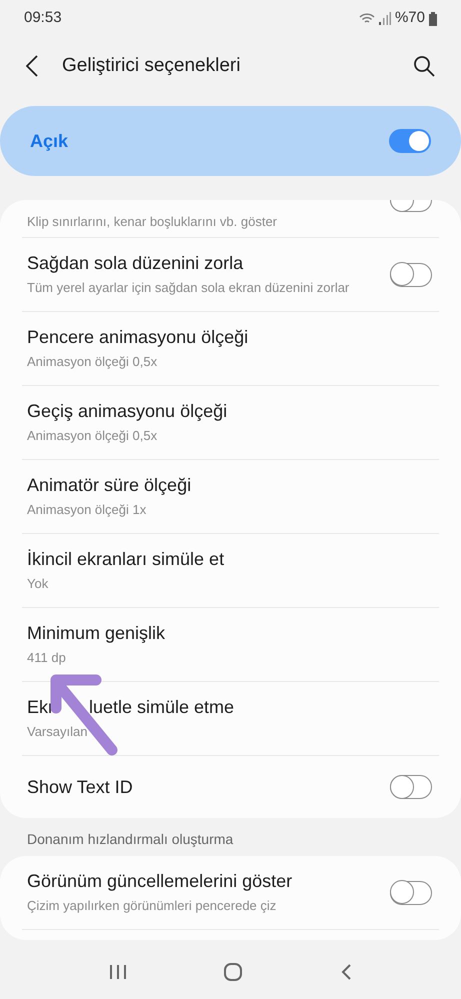  What do you see at coordinates (409, 18) in the screenshot?
I see `battery-percent: %70` at bounding box center [409, 18].